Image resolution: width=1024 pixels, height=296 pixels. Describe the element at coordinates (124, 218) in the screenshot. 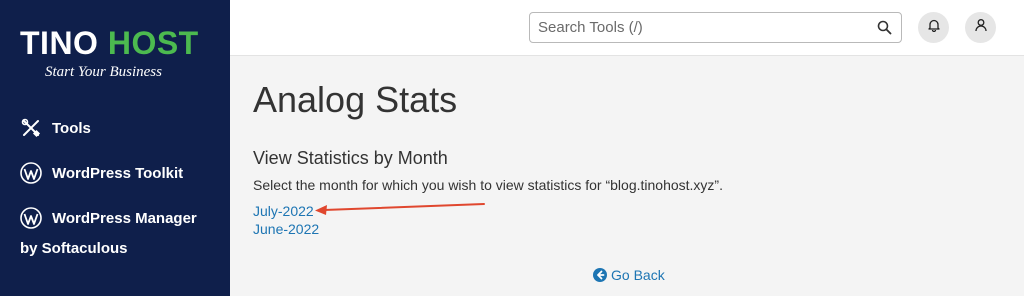

I see `sidebar-item-label: WordPress Manager` at that location.